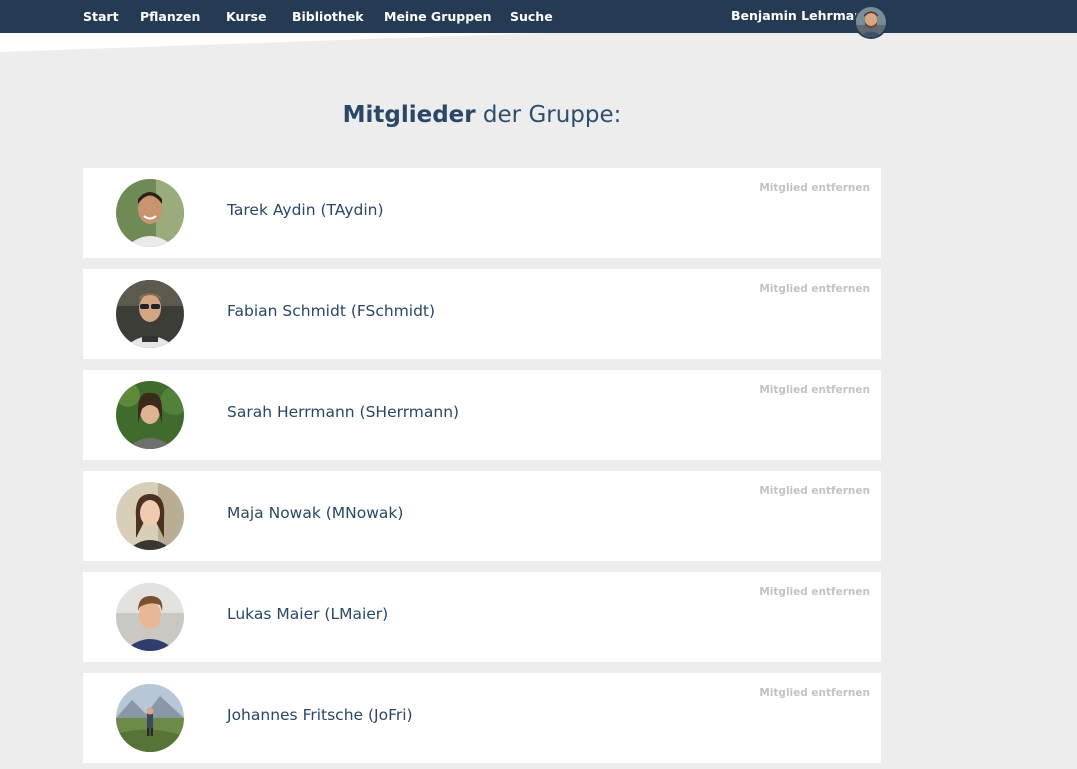 This screenshot has height=769, width=1077. I want to click on nav-item-suche: Suche, so click(531, 16).